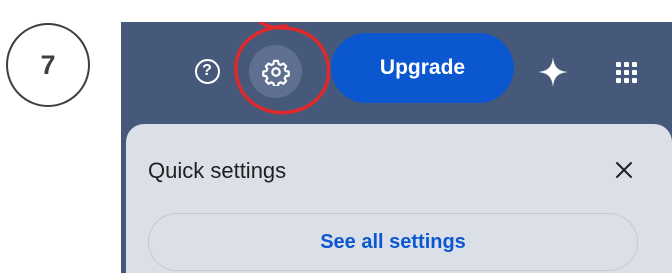 This screenshot has height=273, width=672. I want to click on upgrade-button: Upgrade, so click(422, 68).